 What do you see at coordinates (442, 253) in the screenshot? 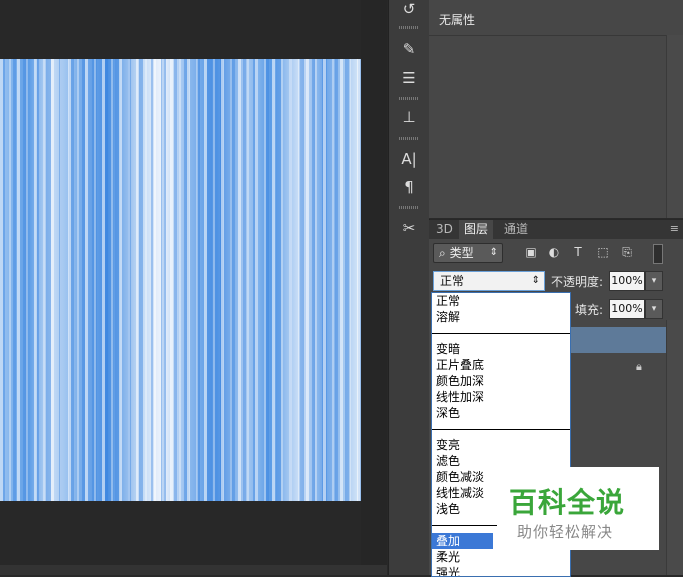
I see `search-icon: ⌕` at bounding box center [442, 253].